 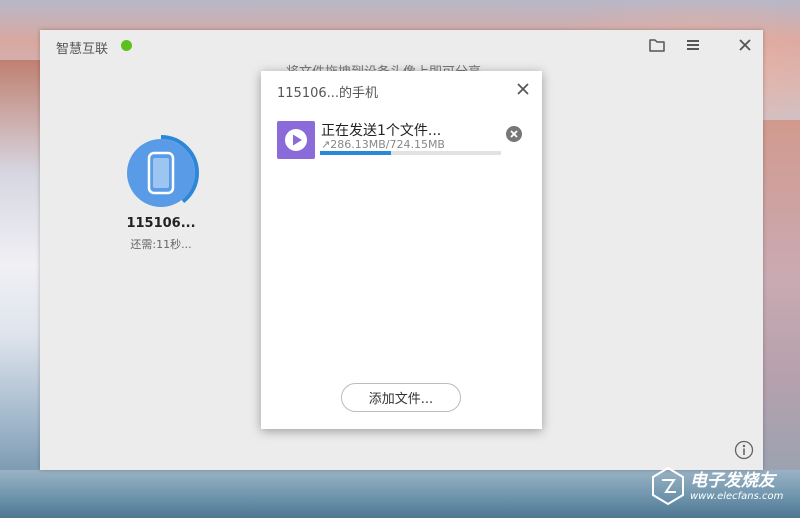 I want to click on play-icon, so click(x=296, y=140).